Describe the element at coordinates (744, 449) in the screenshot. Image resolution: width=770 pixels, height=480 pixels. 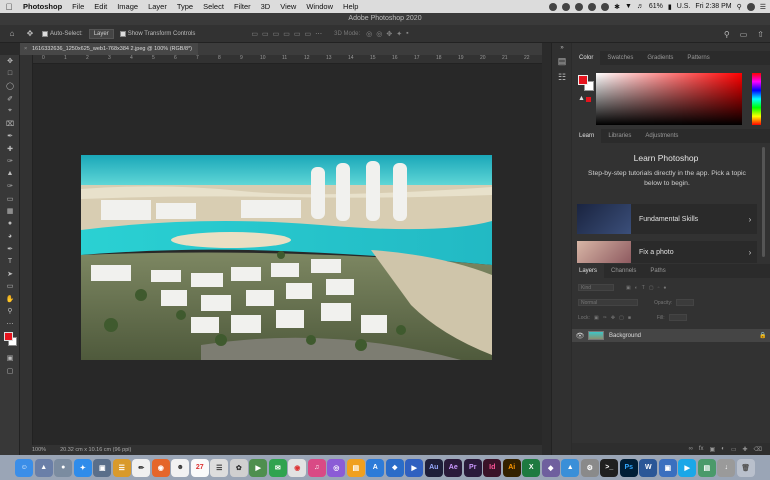
I see `new-layer-icon: ✚` at that location.